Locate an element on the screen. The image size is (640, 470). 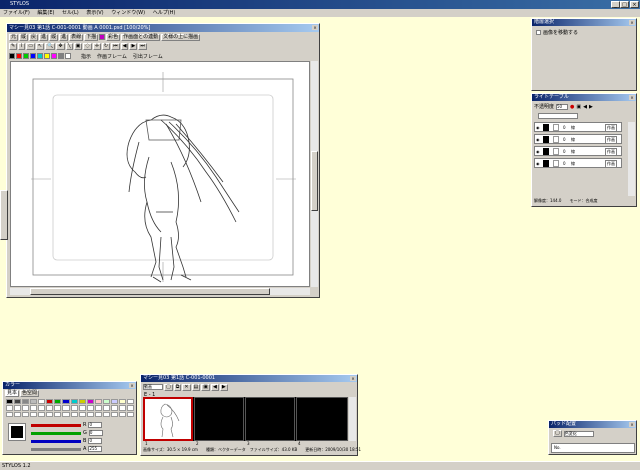
row-option: 線 is located at coordinates (573, 164).